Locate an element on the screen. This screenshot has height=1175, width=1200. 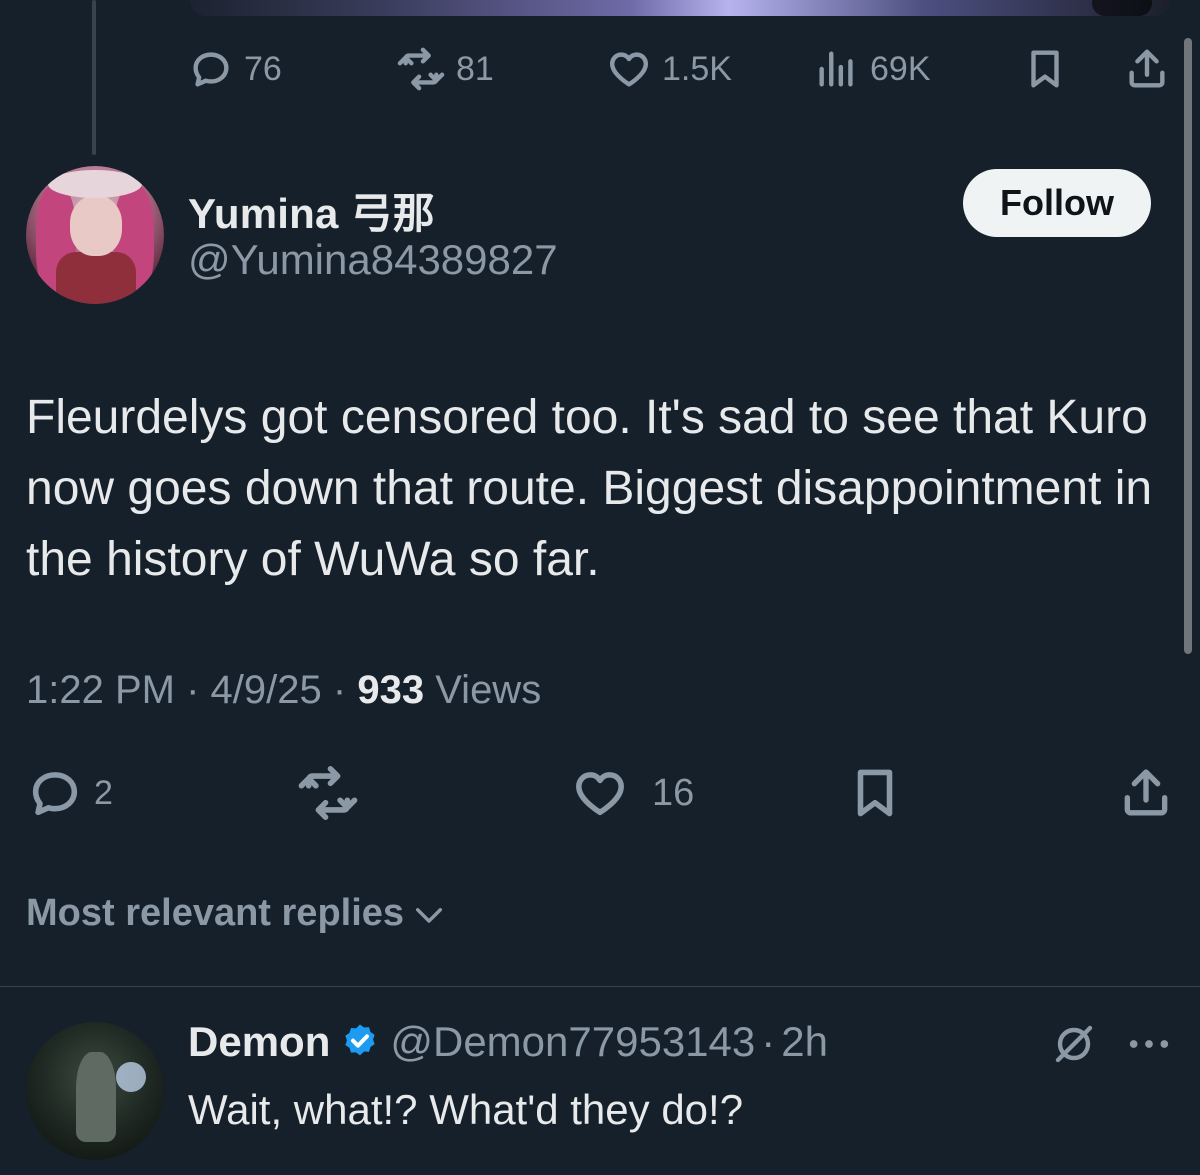
repost-button is located at coordinates (328, 793).